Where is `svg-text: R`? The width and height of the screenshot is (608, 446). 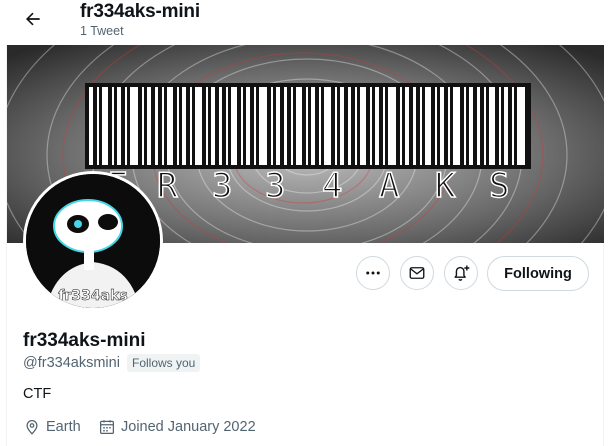
svg-text: R is located at coordinates (168, 186).